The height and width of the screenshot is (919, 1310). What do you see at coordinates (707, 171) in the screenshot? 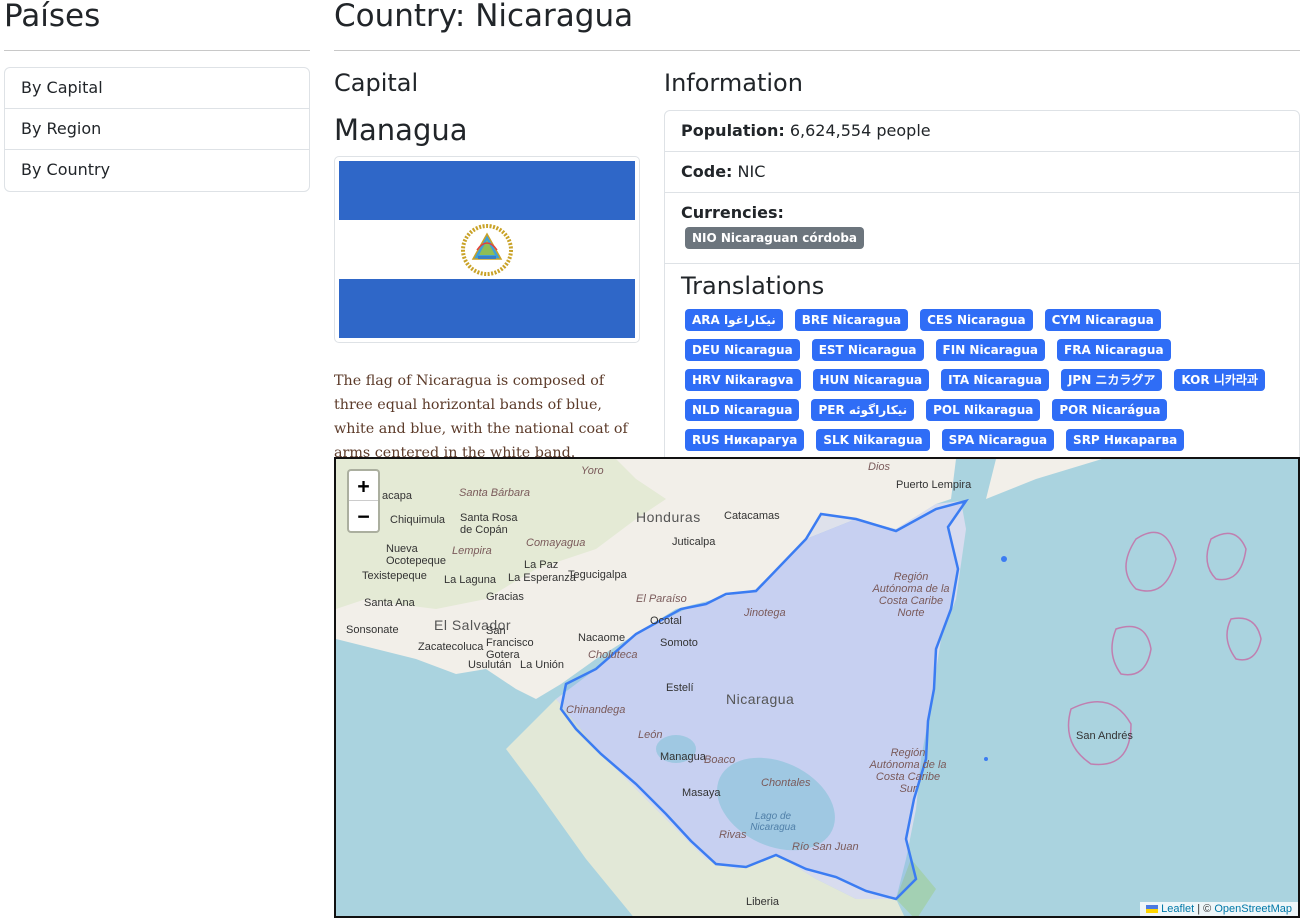
I see `code-label: Code:` at bounding box center [707, 171].